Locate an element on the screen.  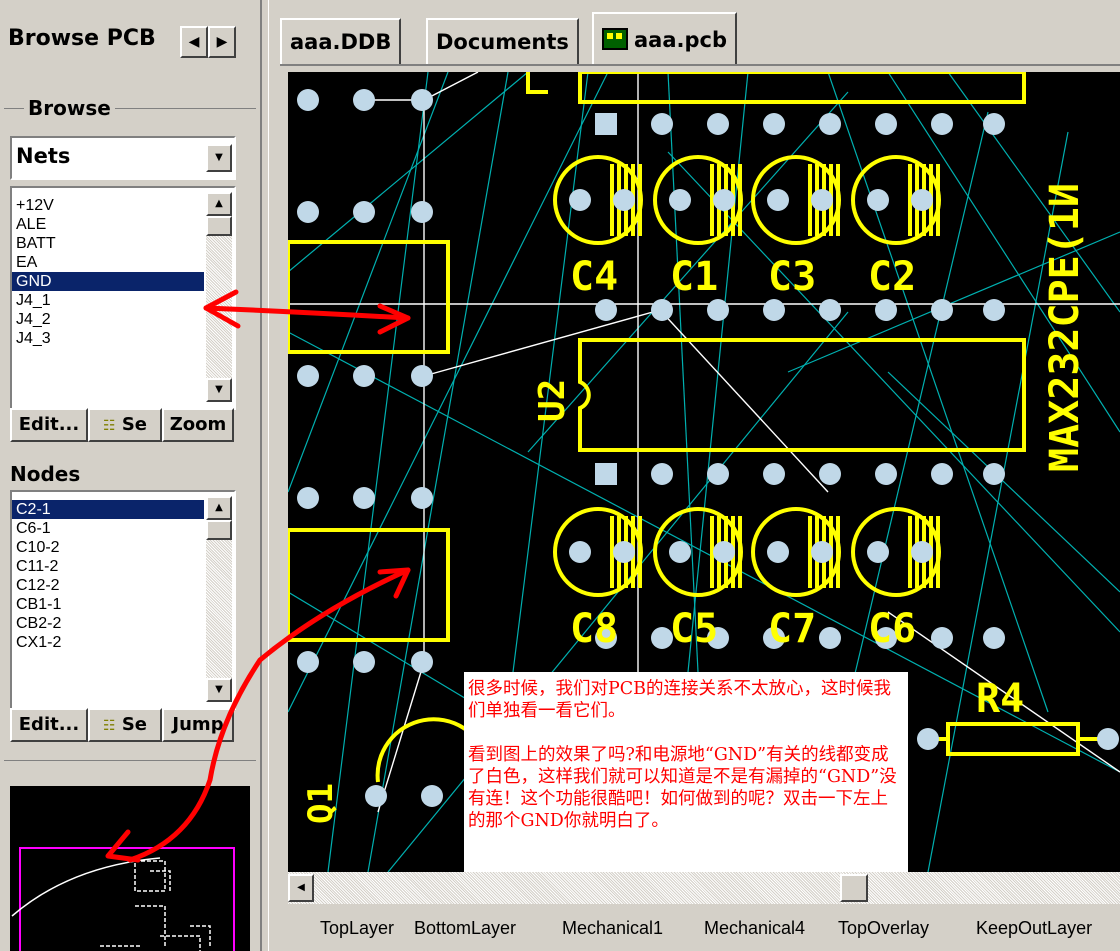
node-list-item: C10-2 is located at coordinates (108, 547).